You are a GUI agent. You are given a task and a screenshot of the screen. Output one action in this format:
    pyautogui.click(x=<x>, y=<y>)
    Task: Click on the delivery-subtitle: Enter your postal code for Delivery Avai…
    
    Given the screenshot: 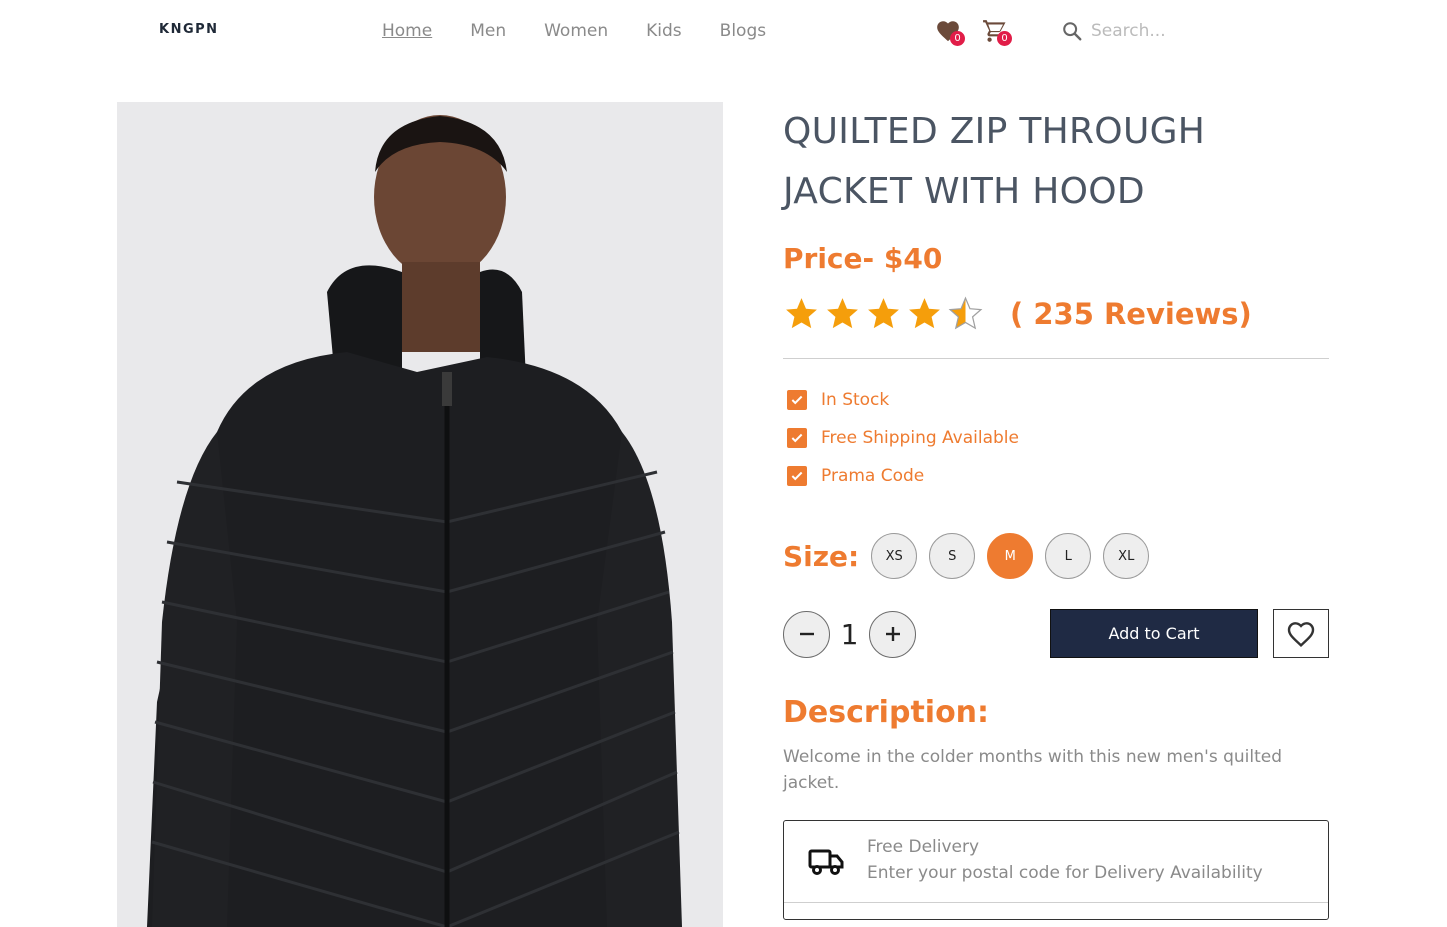 What is the action you would take?
    pyautogui.click(x=1065, y=873)
    